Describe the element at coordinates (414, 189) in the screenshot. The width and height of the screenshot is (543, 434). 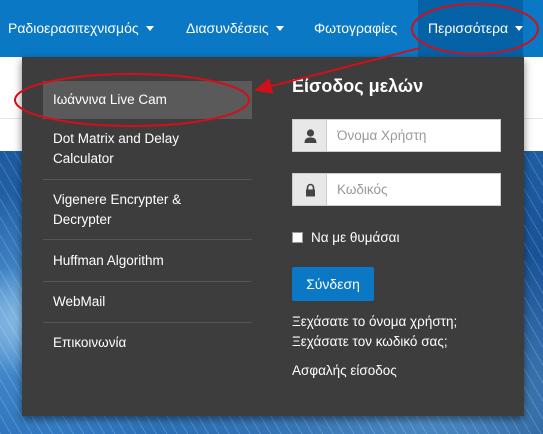
I see `password-input` at that location.